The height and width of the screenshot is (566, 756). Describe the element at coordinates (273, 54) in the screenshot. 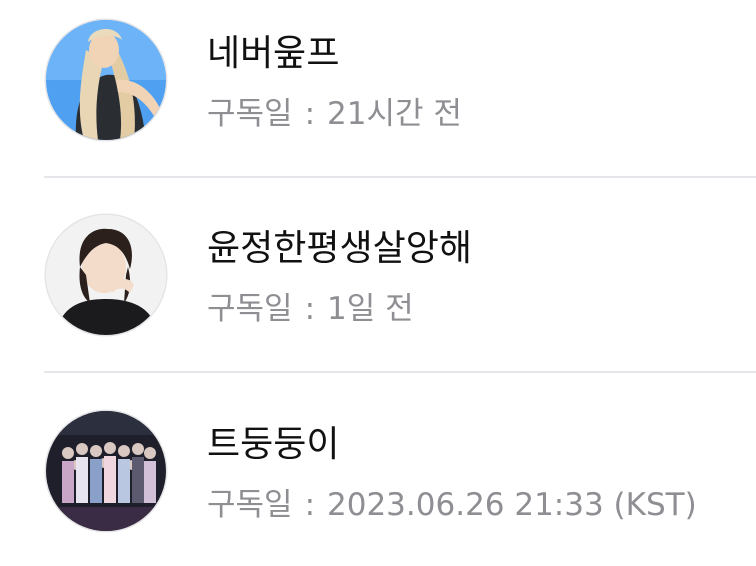

I see `subscriber-name: 네버웊프` at that location.